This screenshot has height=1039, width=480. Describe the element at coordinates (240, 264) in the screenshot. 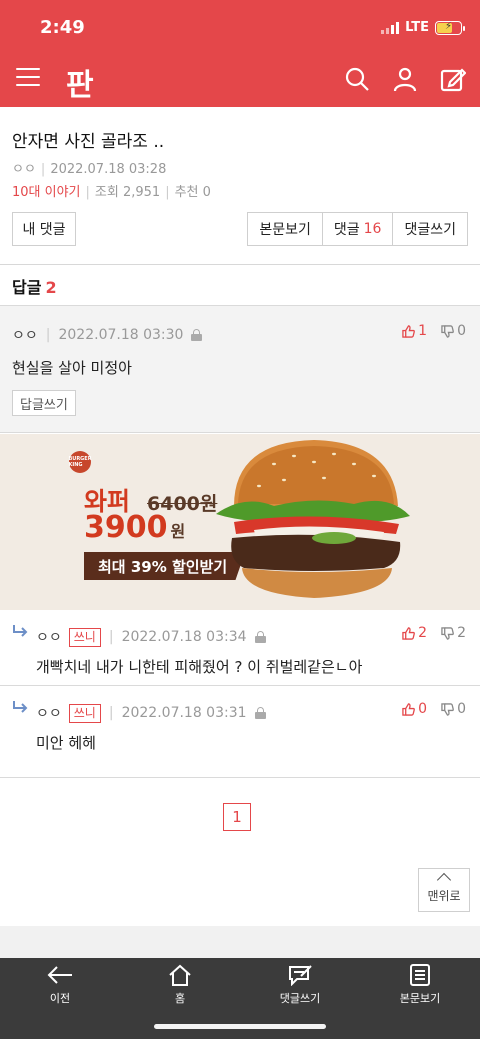

I see `divider` at that location.